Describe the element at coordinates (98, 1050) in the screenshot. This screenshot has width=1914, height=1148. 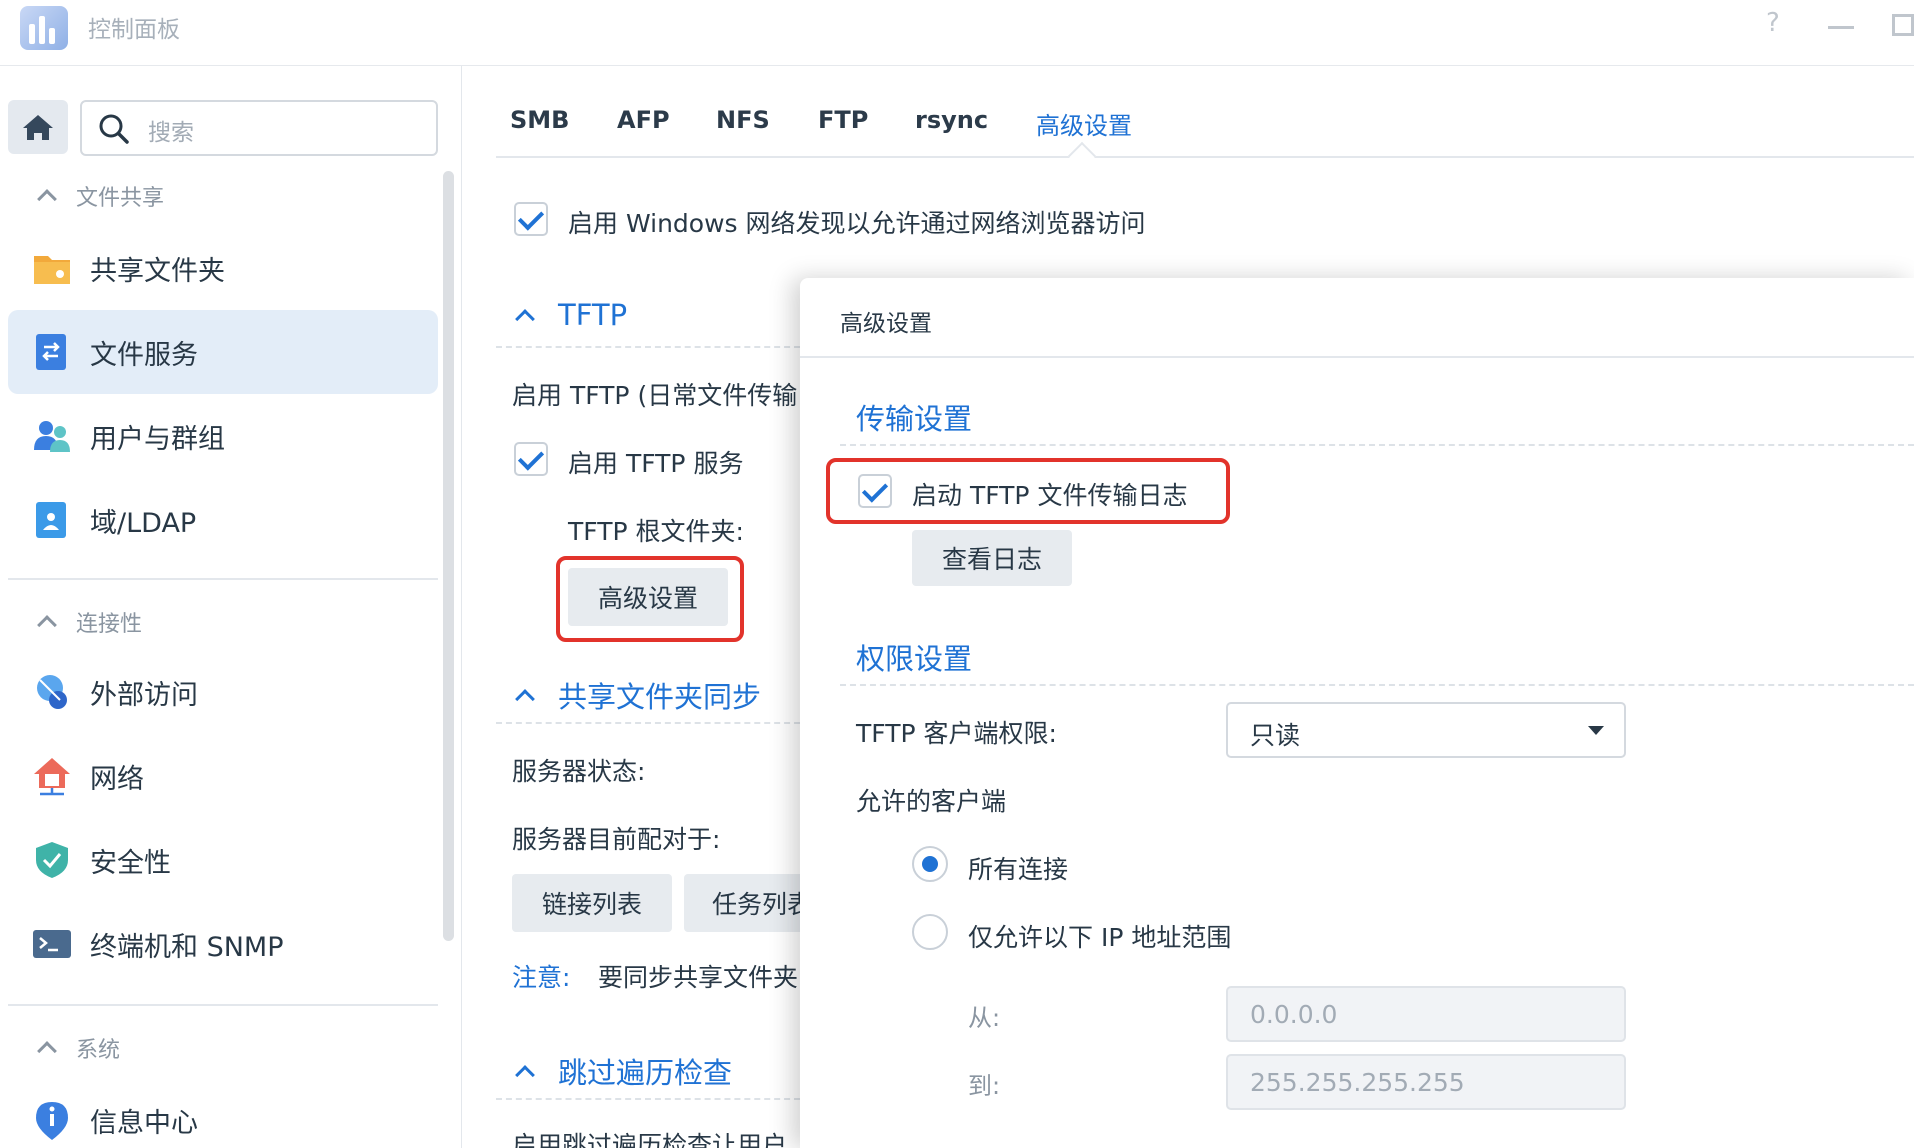
I see `section-label: 系统` at that location.